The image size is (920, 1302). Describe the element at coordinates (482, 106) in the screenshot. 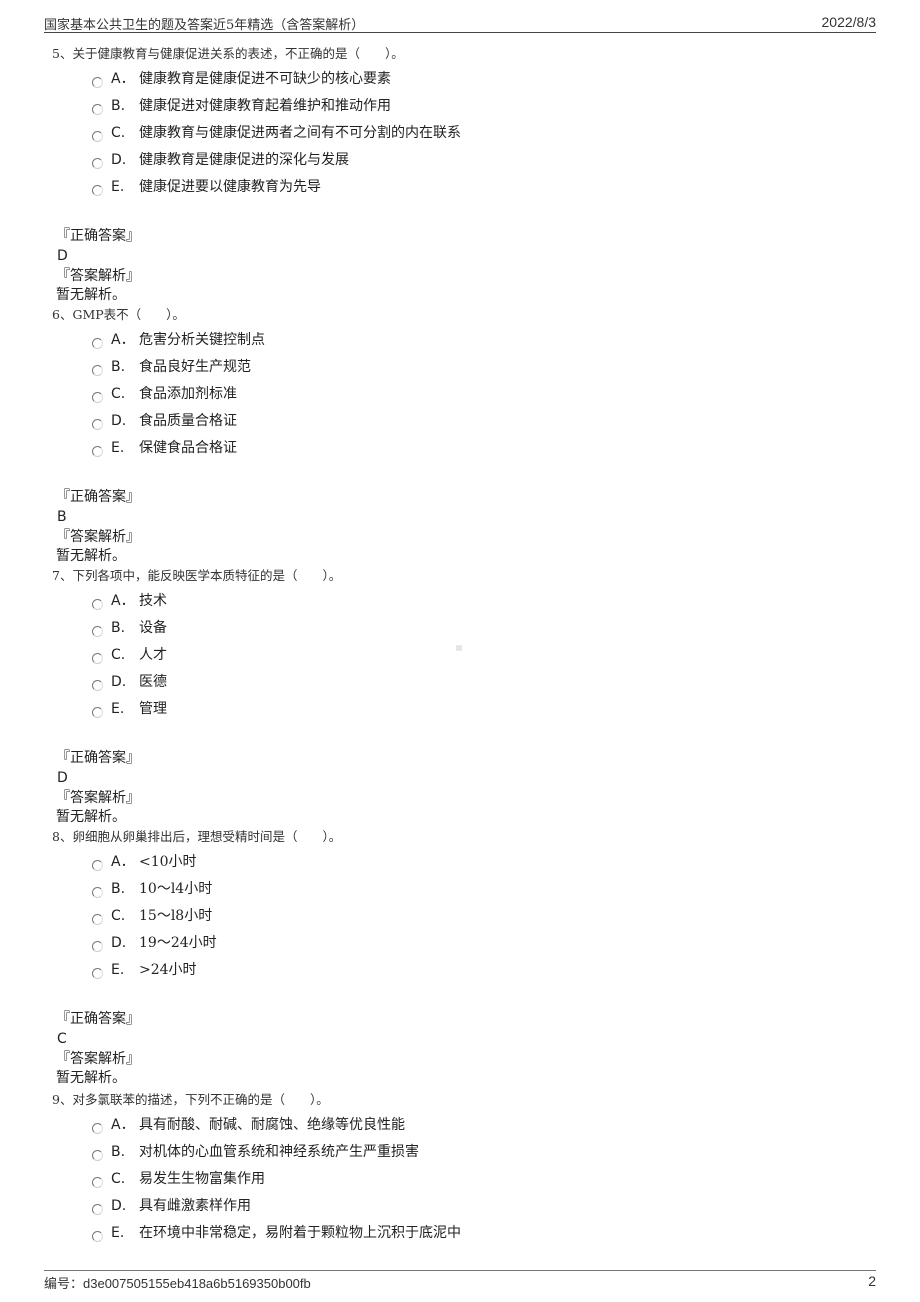

I see `option-b: B. 健康促进对健康教育起着维护和推动作用` at that location.